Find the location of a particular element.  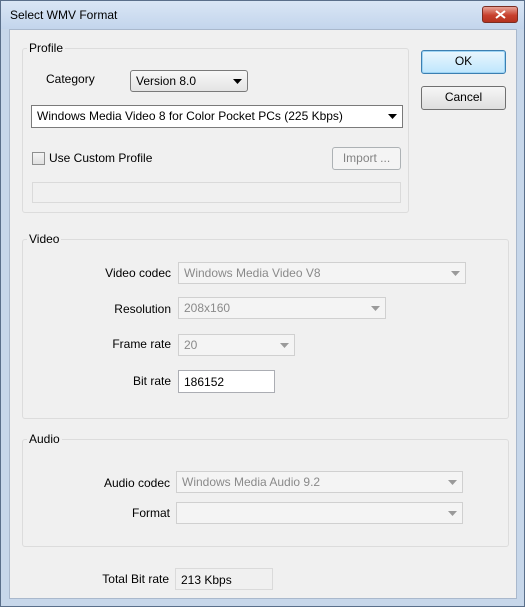

total-bit-rate-label: Total Bit rate is located at coordinates (135, 579).